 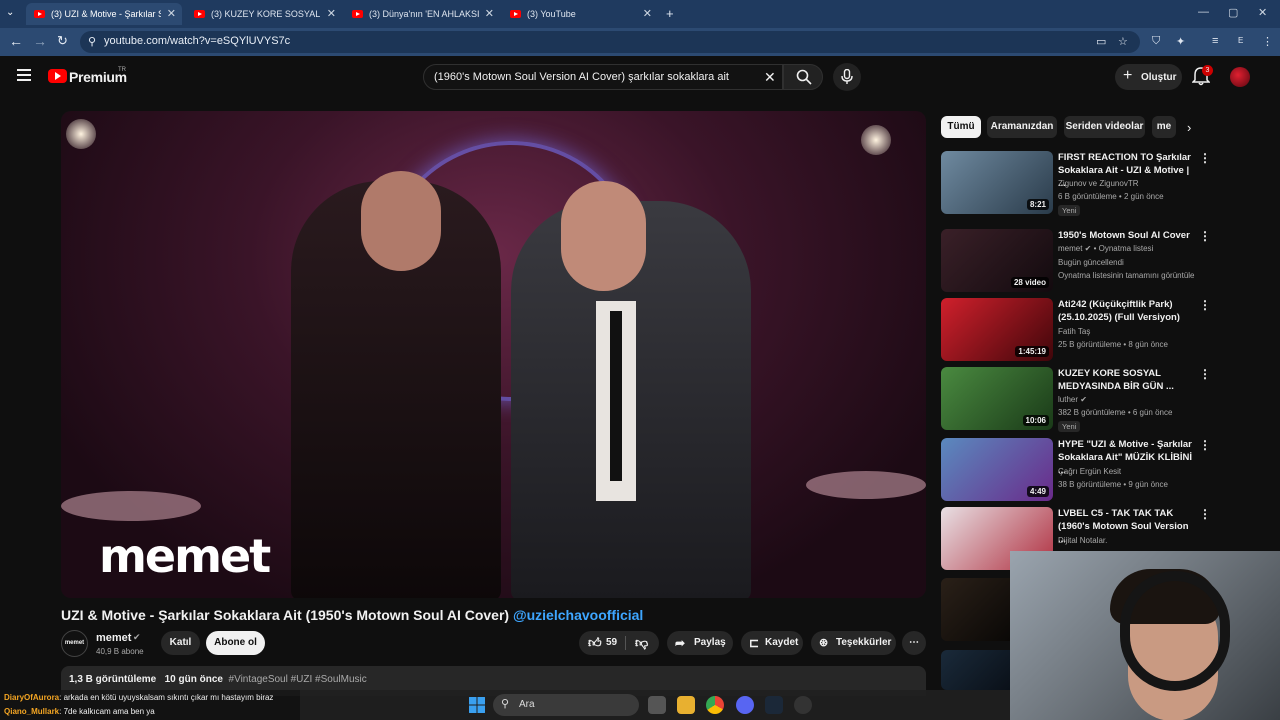 I want to click on related-meta: 25 B görüntüleme • 8 gün önce, so click(x=1113, y=344).